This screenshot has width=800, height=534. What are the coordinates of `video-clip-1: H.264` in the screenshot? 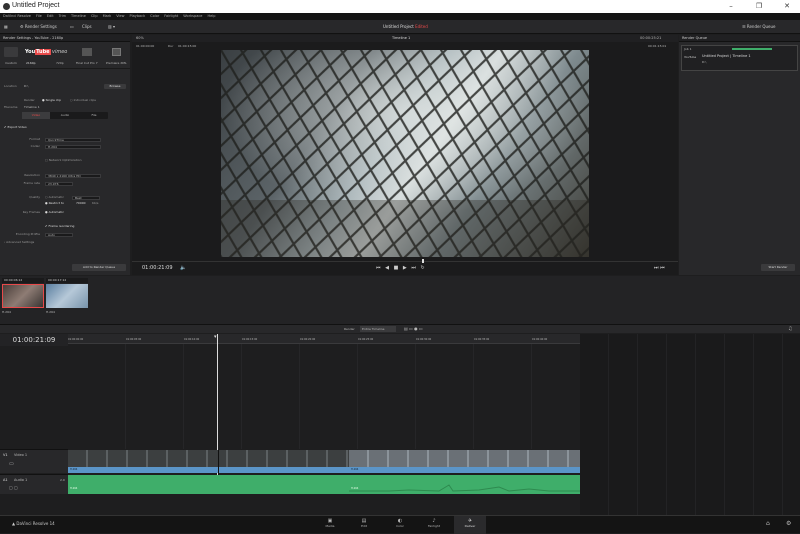 It's located at (208, 470).